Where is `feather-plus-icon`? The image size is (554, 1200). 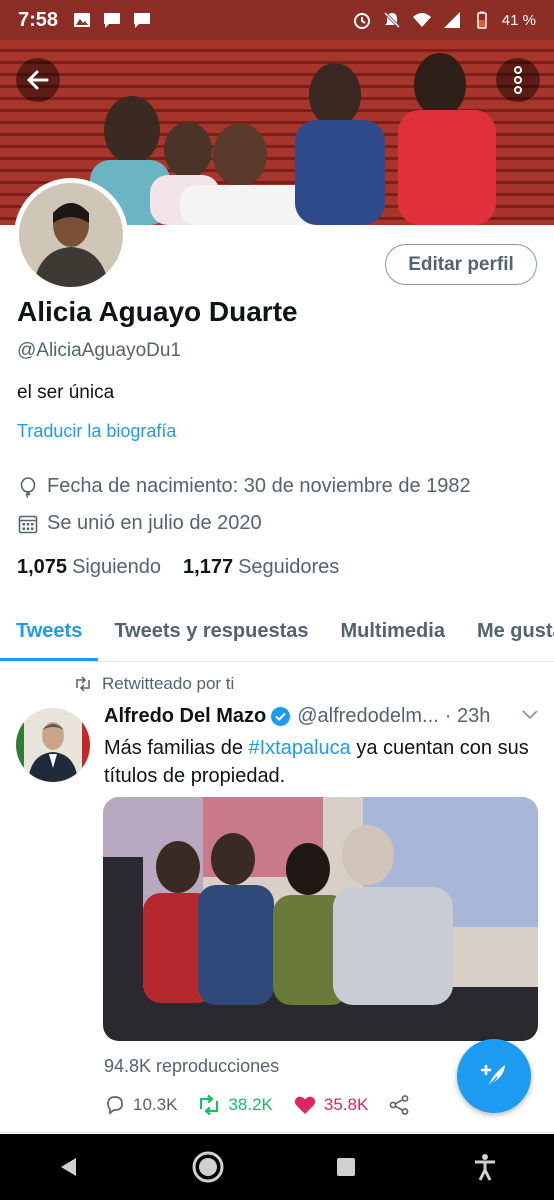 feather-plus-icon is located at coordinates (492, 1076).